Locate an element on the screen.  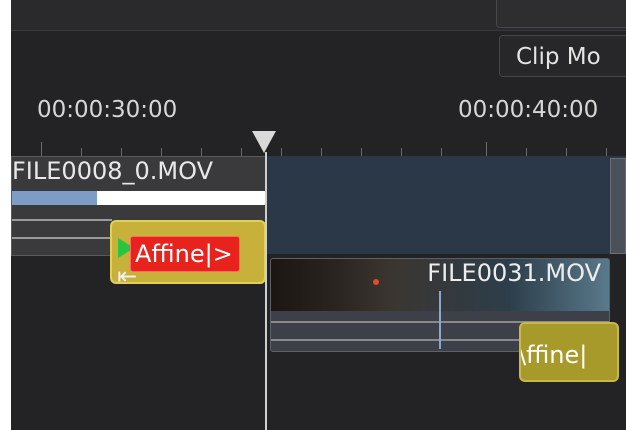
clip-selection-highlight is located at coordinates (54, 198).